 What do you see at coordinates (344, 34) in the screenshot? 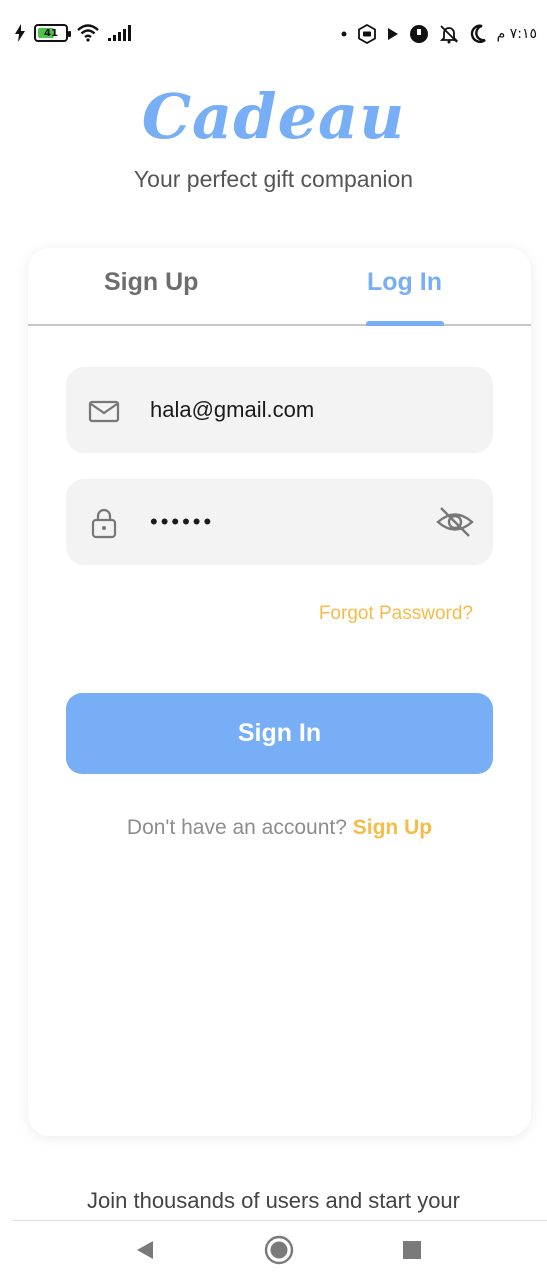
I see `dot-icon` at bounding box center [344, 34].